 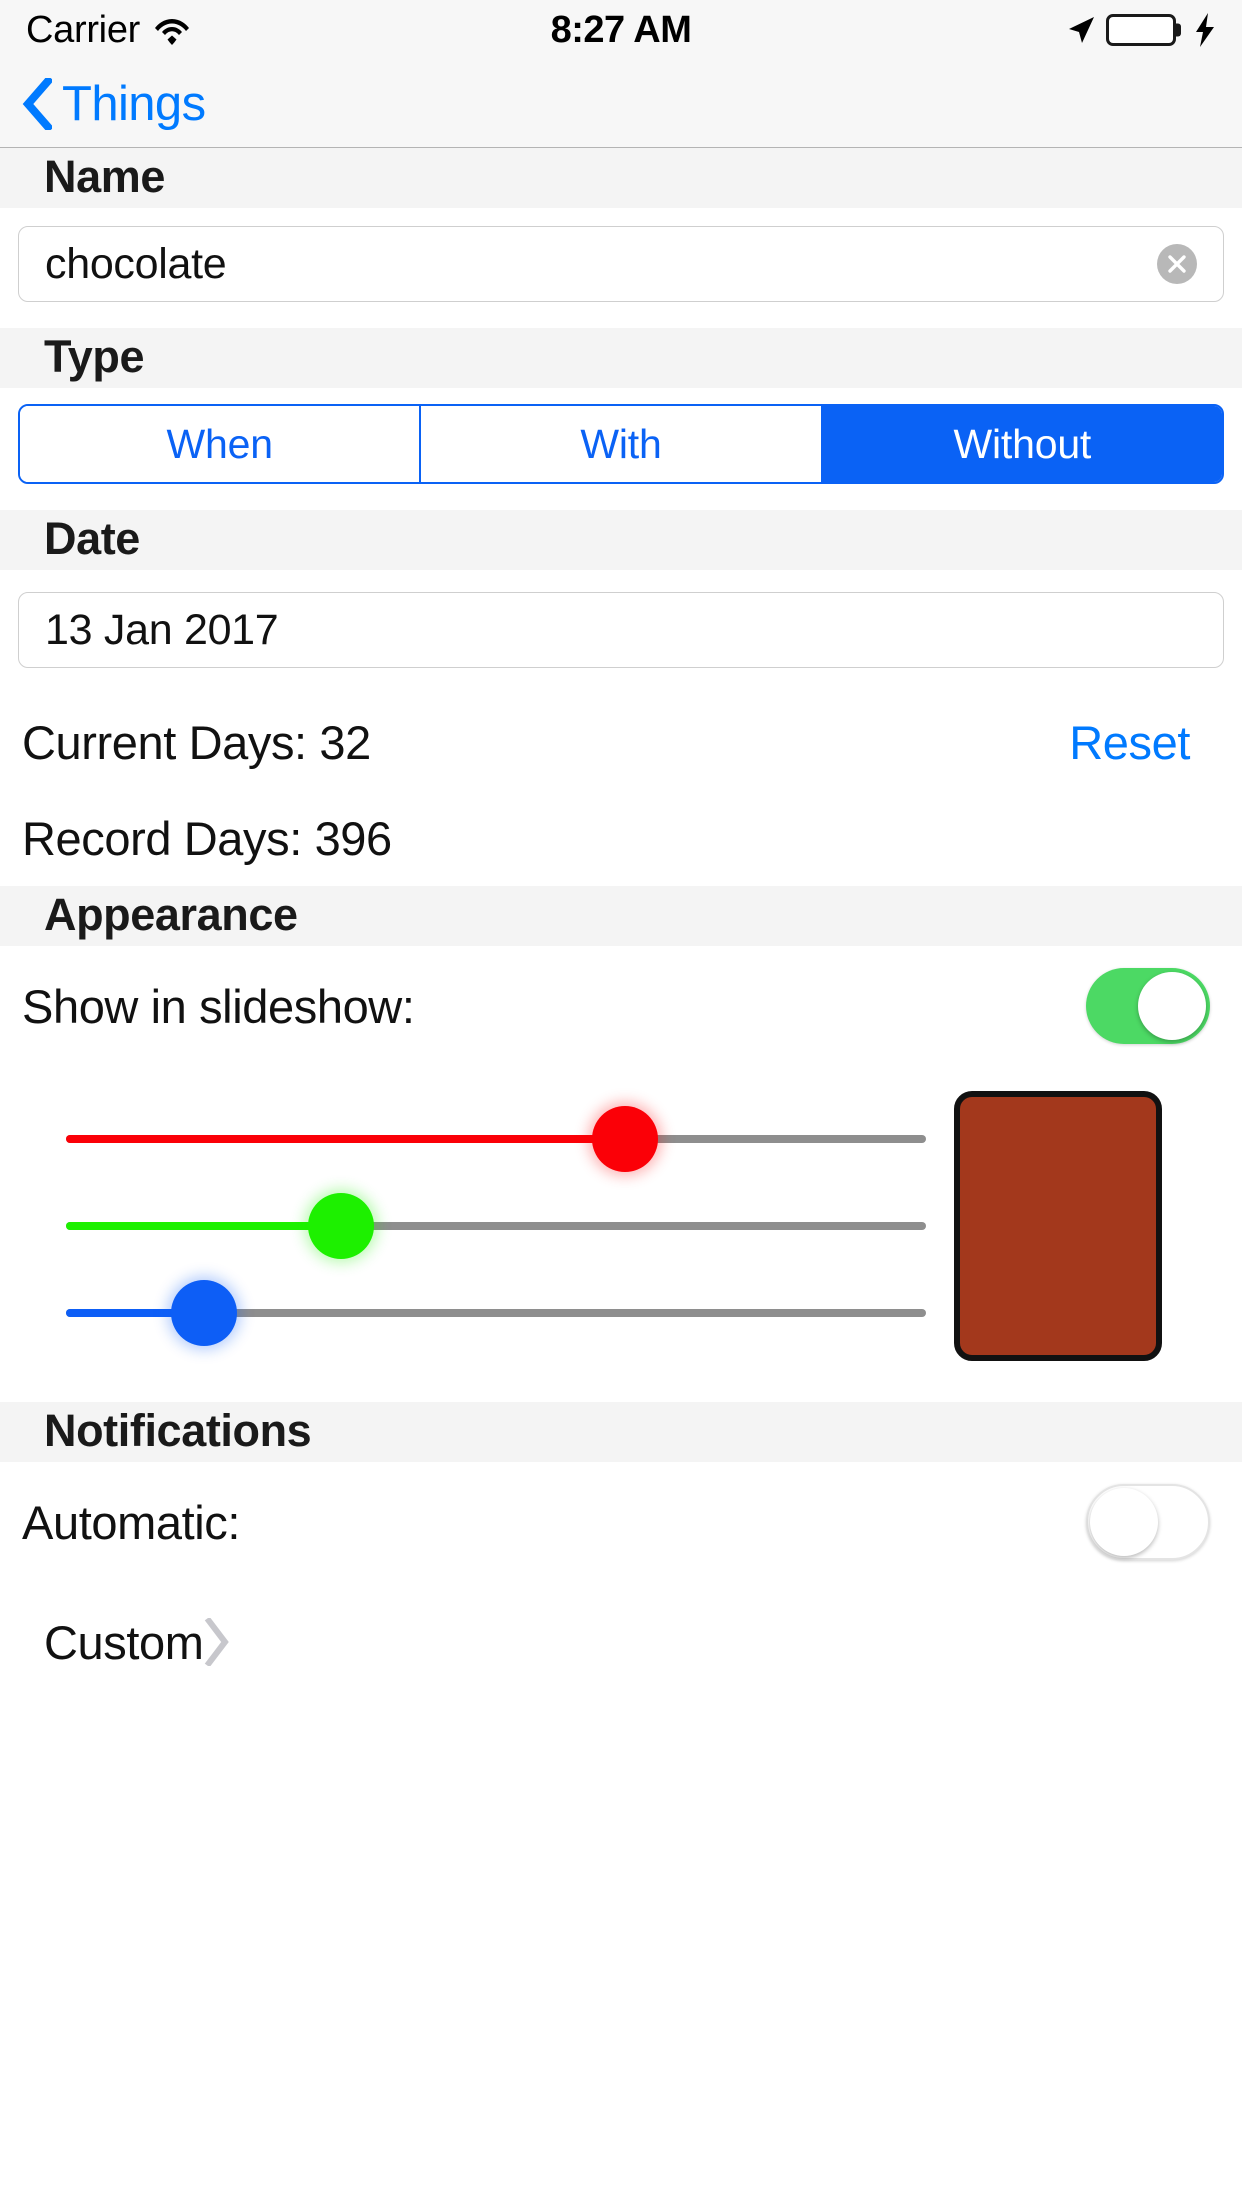 I want to click on date-field-wrap: 13 Jan 2017, so click(x=621, y=619).